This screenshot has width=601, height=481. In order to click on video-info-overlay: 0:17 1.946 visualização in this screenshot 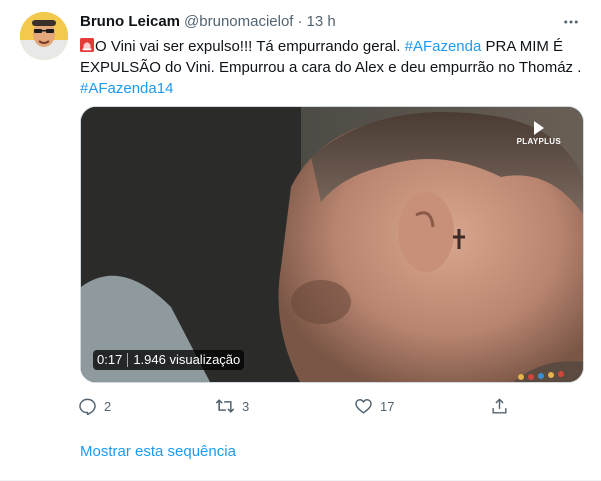, I will do `click(169, 360)`.